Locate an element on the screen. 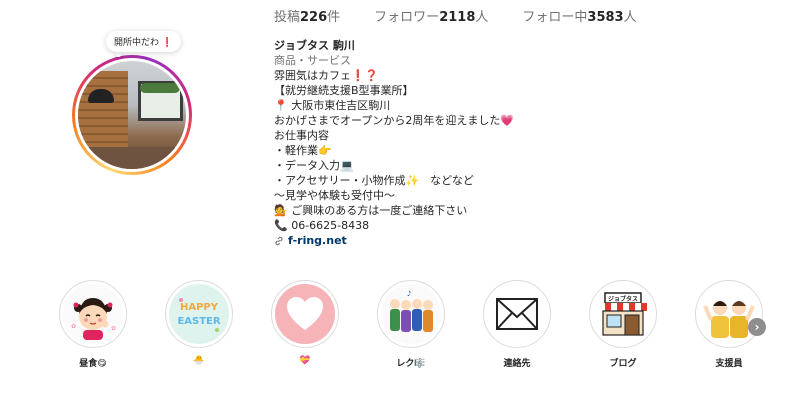  bio-line: ・データ入力💻 is located at coordinates (314, 165).